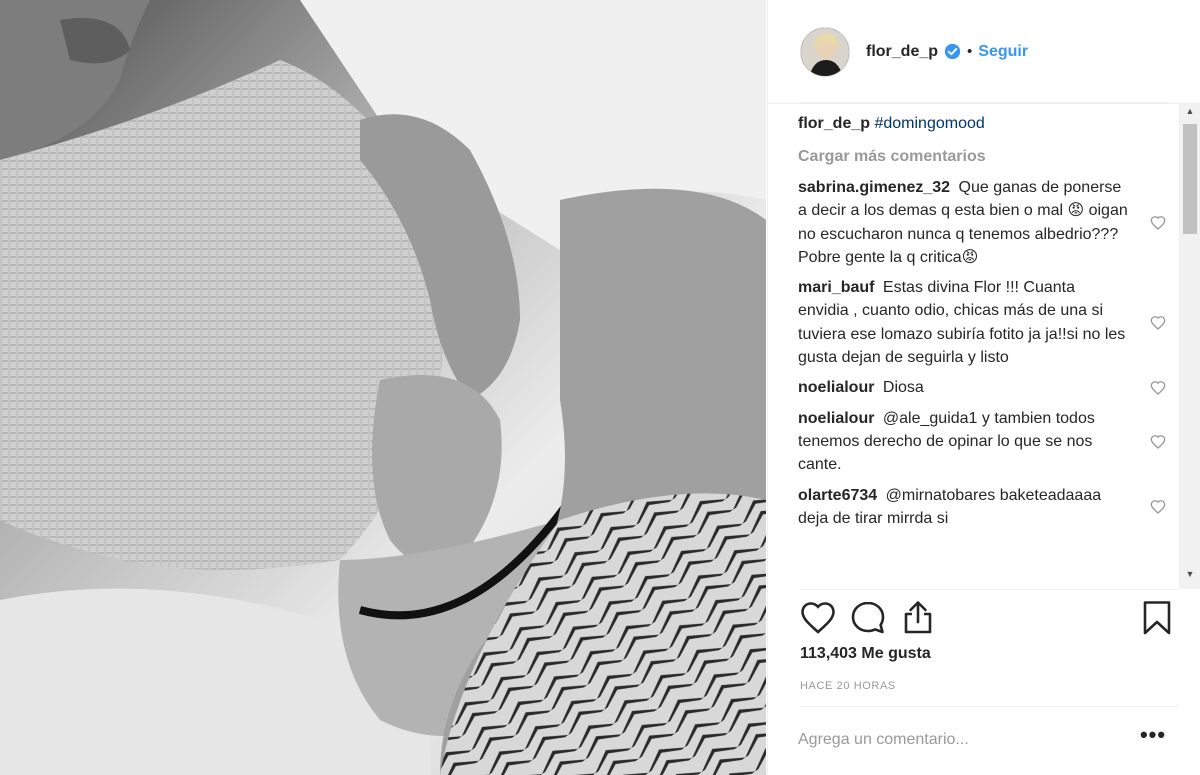 The image size is (1200, 775). What do you see at coordinates (1189, 578) in the screenshot?
I see `scroll-down-arrow-icon: ▼` at bounding box center [1189, 578].